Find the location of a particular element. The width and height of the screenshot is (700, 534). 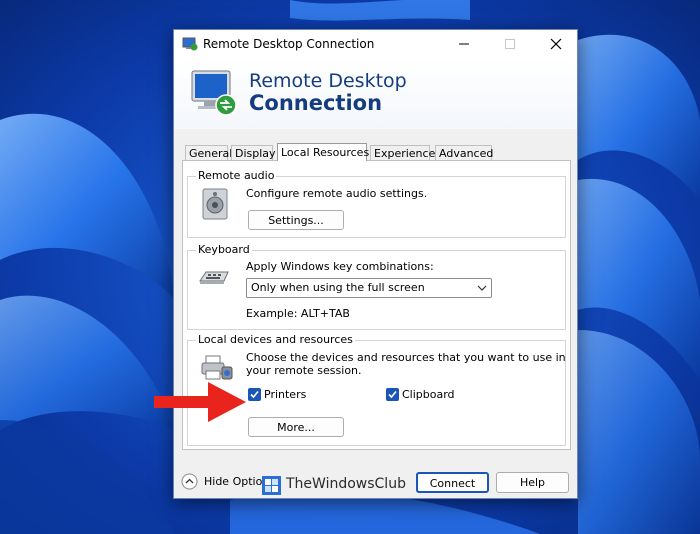

tab-advanced: Advanced is located at coordinates (464, 152).